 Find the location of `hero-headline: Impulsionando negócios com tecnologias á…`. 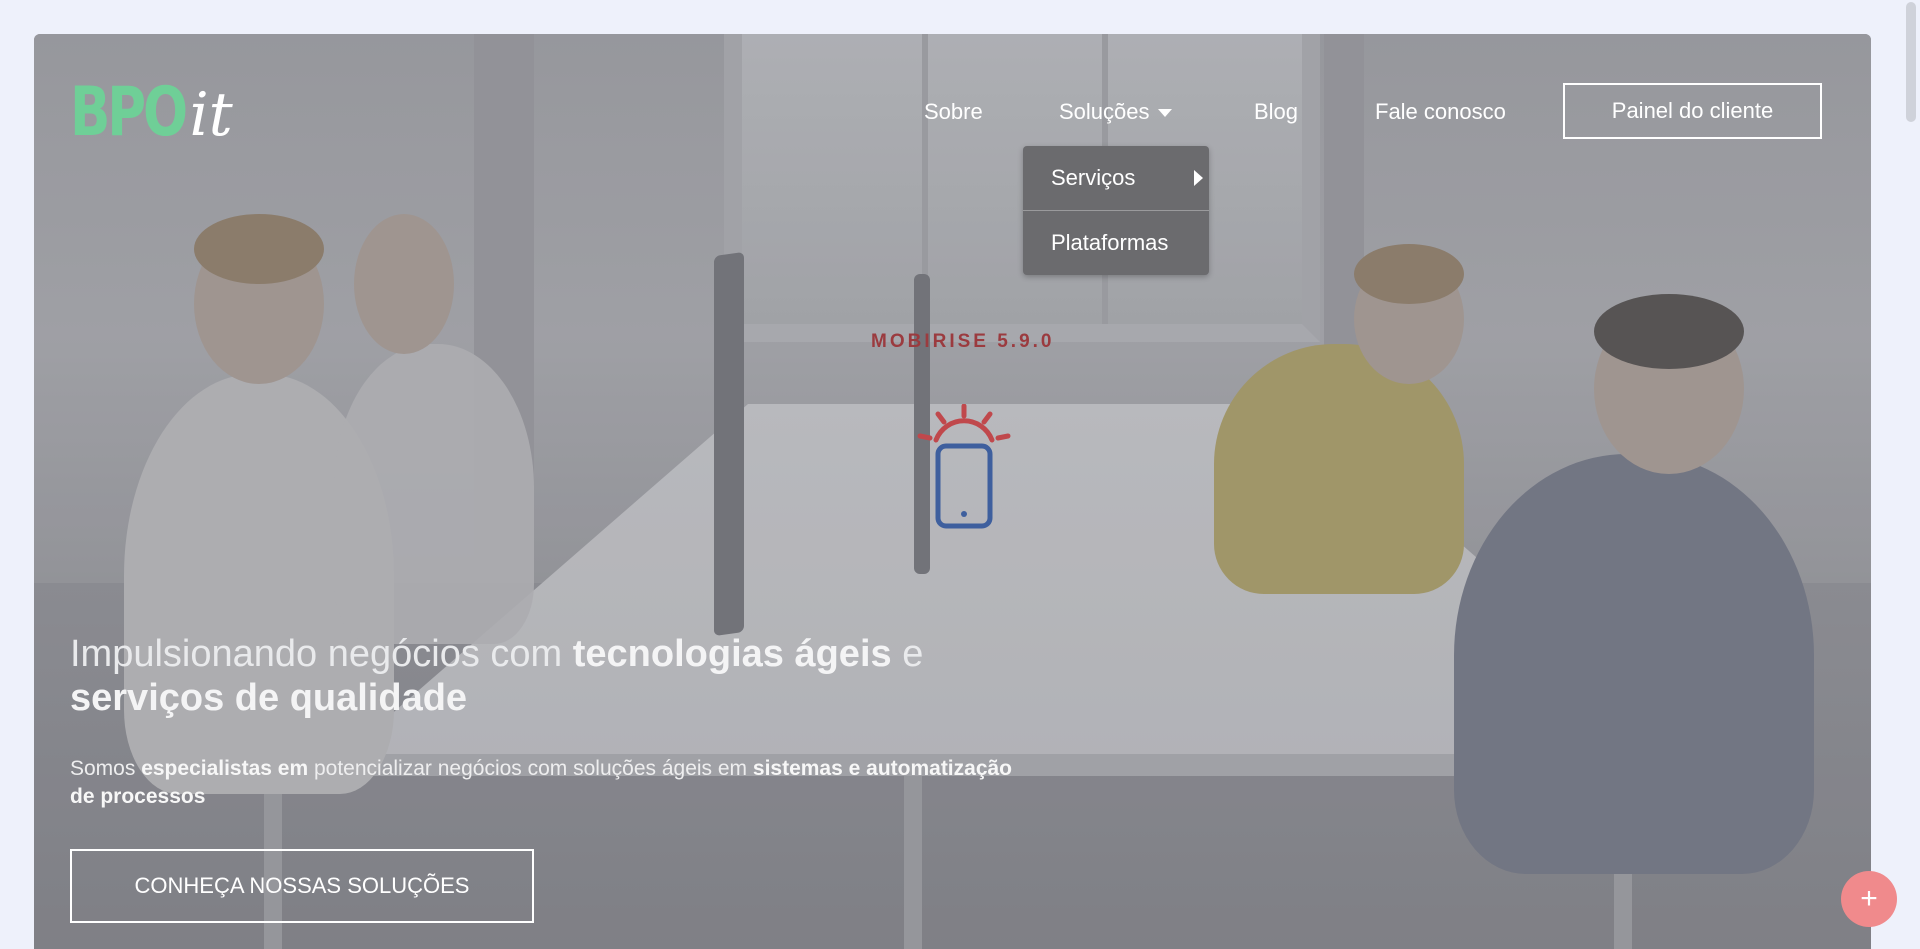

hero-headline: Impulsionando negócios com tecnologias á… is located at coordinates (550, 676).